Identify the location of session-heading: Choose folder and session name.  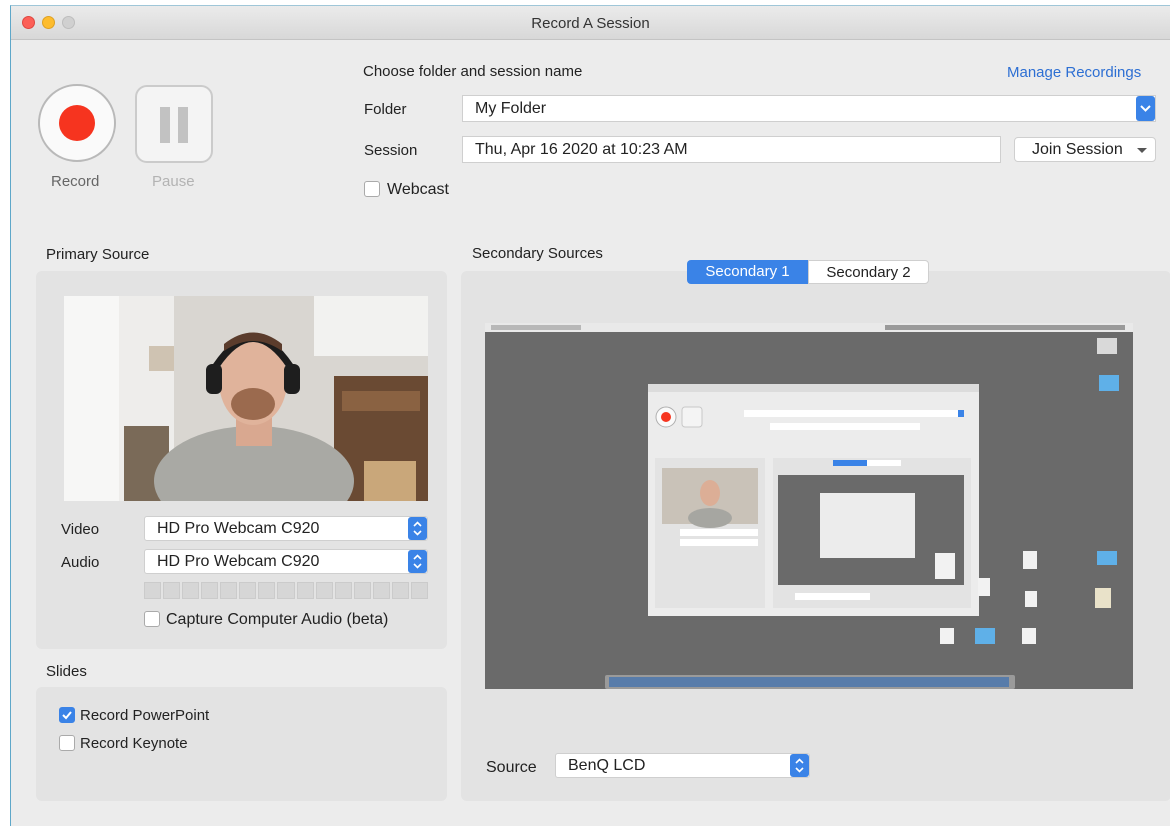
(473, 71).